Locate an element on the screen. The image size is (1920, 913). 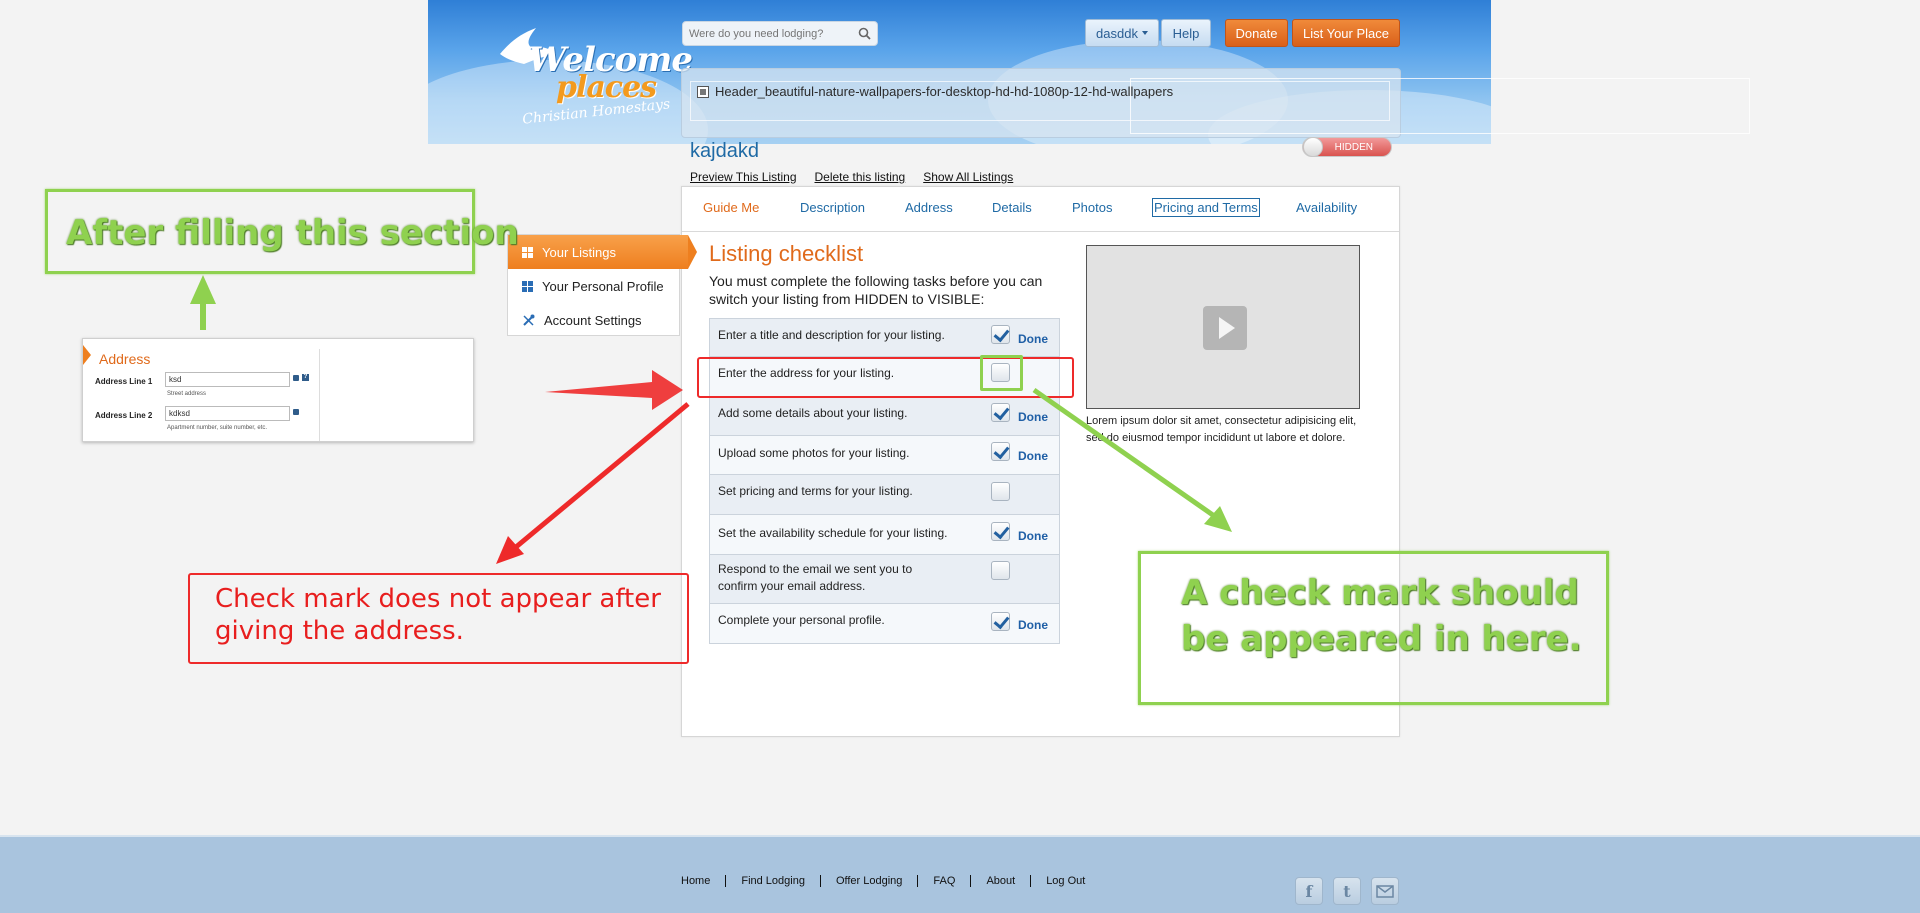
tab-description: Description is located at coordinates (832, 207).